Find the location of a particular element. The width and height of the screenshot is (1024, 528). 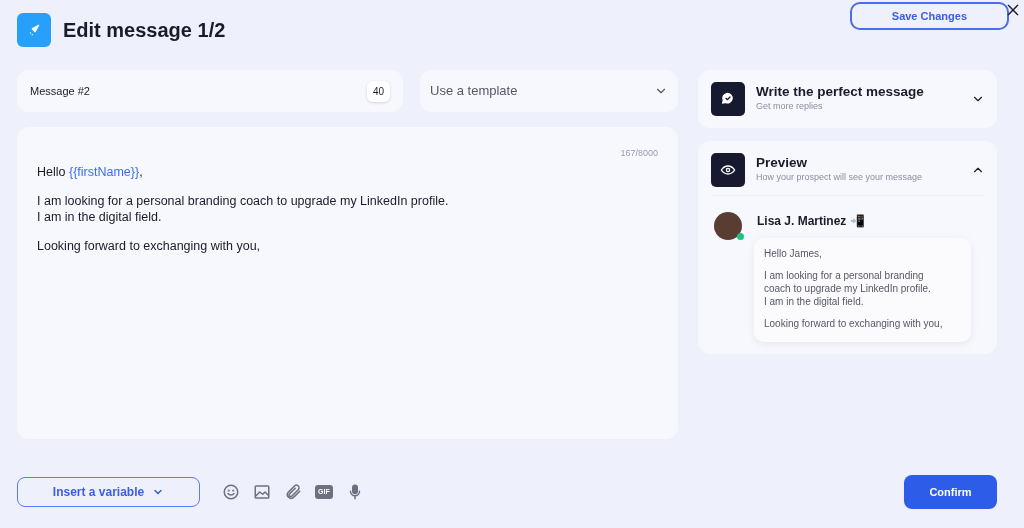

message-paragraph: I am looking for a personal branding coach to upgrade my LinkedIn profile. I am in the digital field. is located at coordinates (243, 210).